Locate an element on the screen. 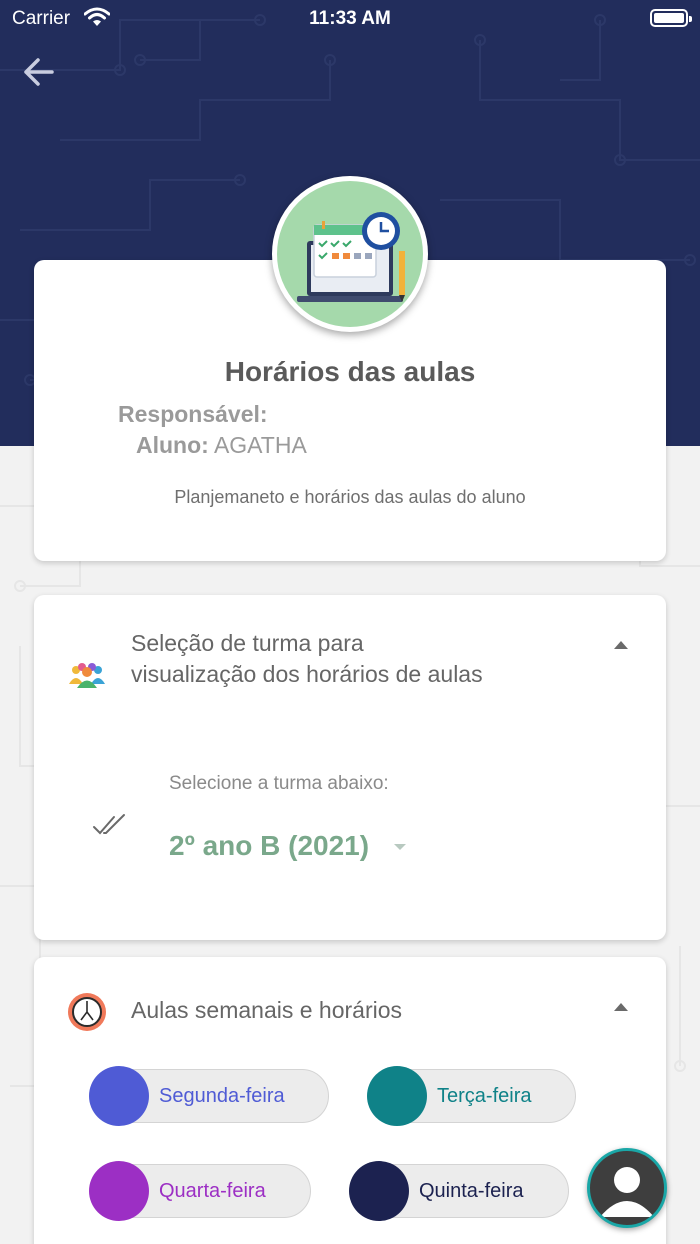 This screenshot has height=1244, width=700. collapse-turma-button is located at coordinates (621, 645).